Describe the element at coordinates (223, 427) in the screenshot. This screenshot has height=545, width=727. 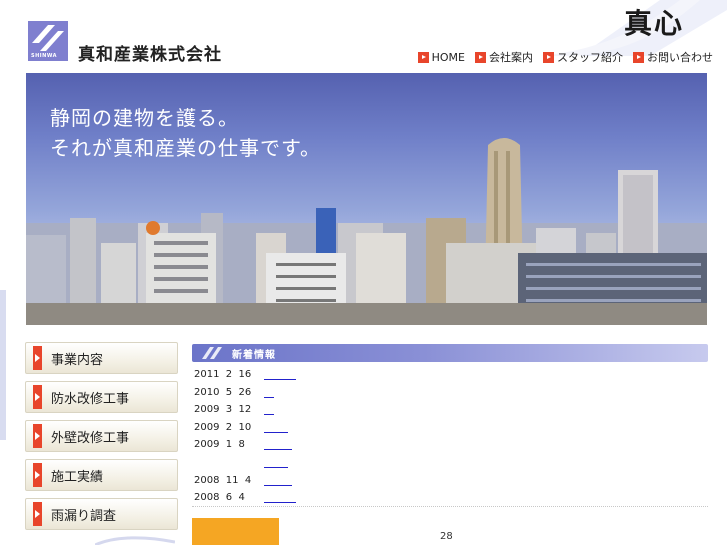
I see `news-date: 2009 2 10` at that location.